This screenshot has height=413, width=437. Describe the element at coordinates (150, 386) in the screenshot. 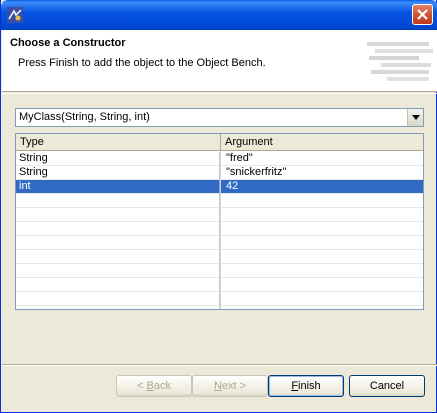

I see `back-button-mnemonic: B` at that location.